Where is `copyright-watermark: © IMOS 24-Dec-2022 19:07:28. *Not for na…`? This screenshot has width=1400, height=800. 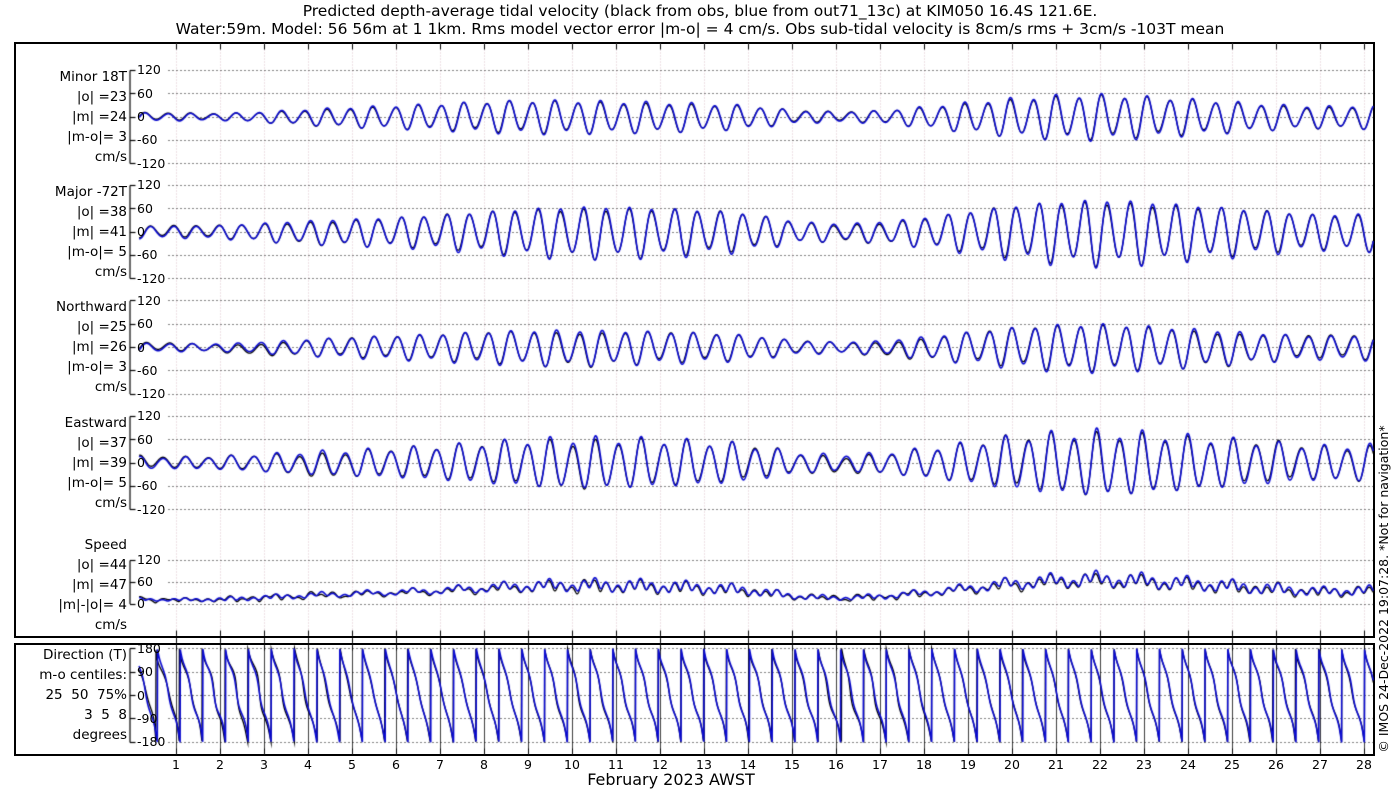
copyright-watermark: © IMOS 24-Dec-2022 19:07:28. *Not for na… is located at coordinates (1383, 589).